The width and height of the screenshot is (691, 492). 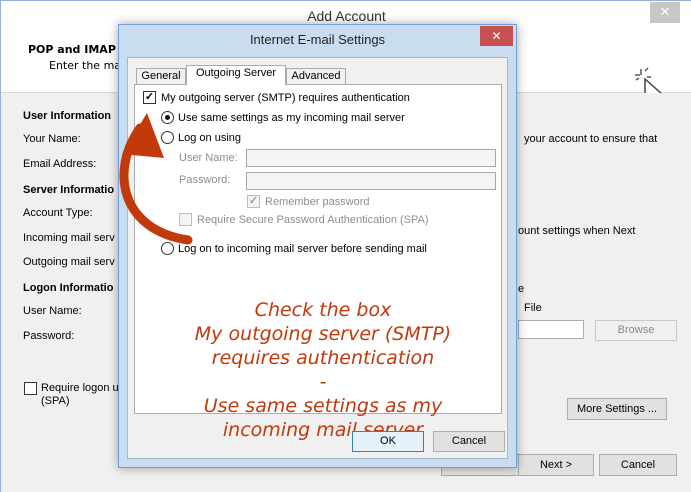 What do you see at coordinates (636, 330) in the screenshot?
I see `browse-button: Browse` at bounding box center [636, 330].